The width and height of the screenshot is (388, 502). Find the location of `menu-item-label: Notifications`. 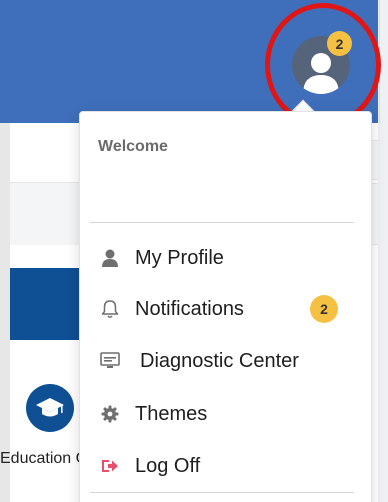

menu-item-label: Notifications is located at coordinates (189, 308).